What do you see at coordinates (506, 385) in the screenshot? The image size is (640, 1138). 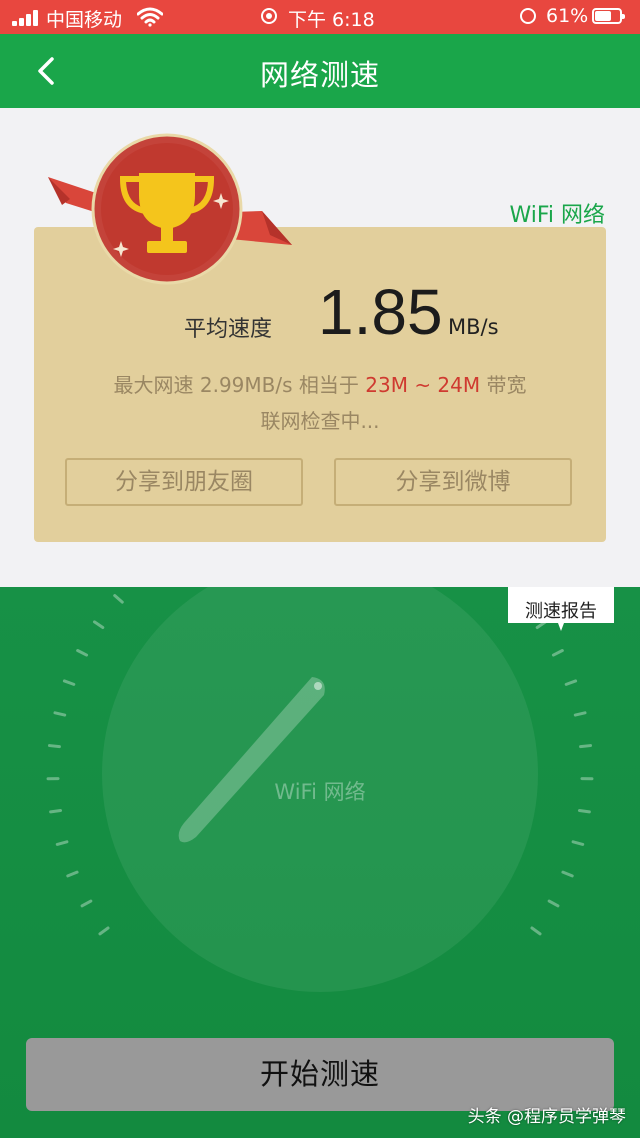 I see `bandwidth-suffix: 带宽` at bounding box center [506, 385].